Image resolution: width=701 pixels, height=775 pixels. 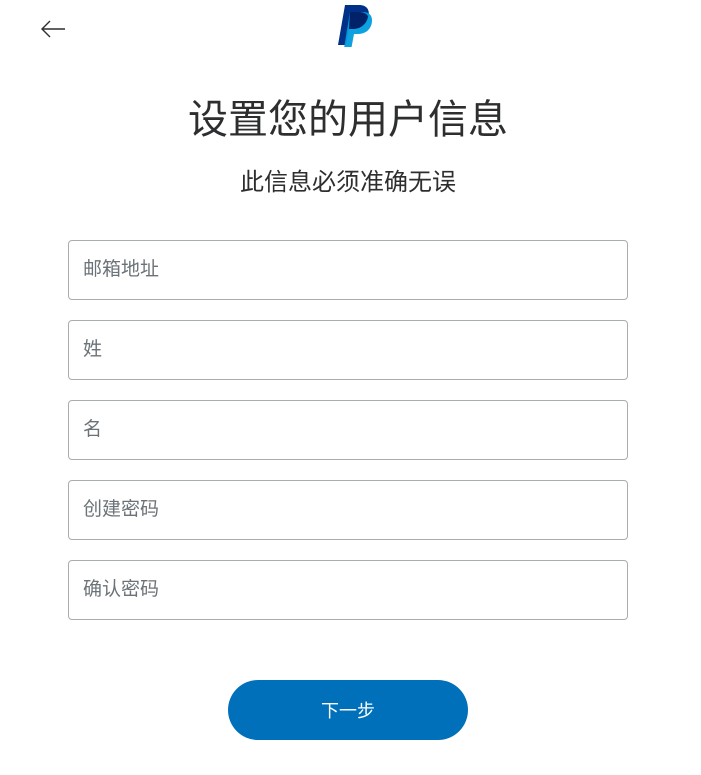 What do you see at coordinates (348, 120) in the screenshot?
I see `page-title: 设置您的用户信息` at bounding box center [348, 120].